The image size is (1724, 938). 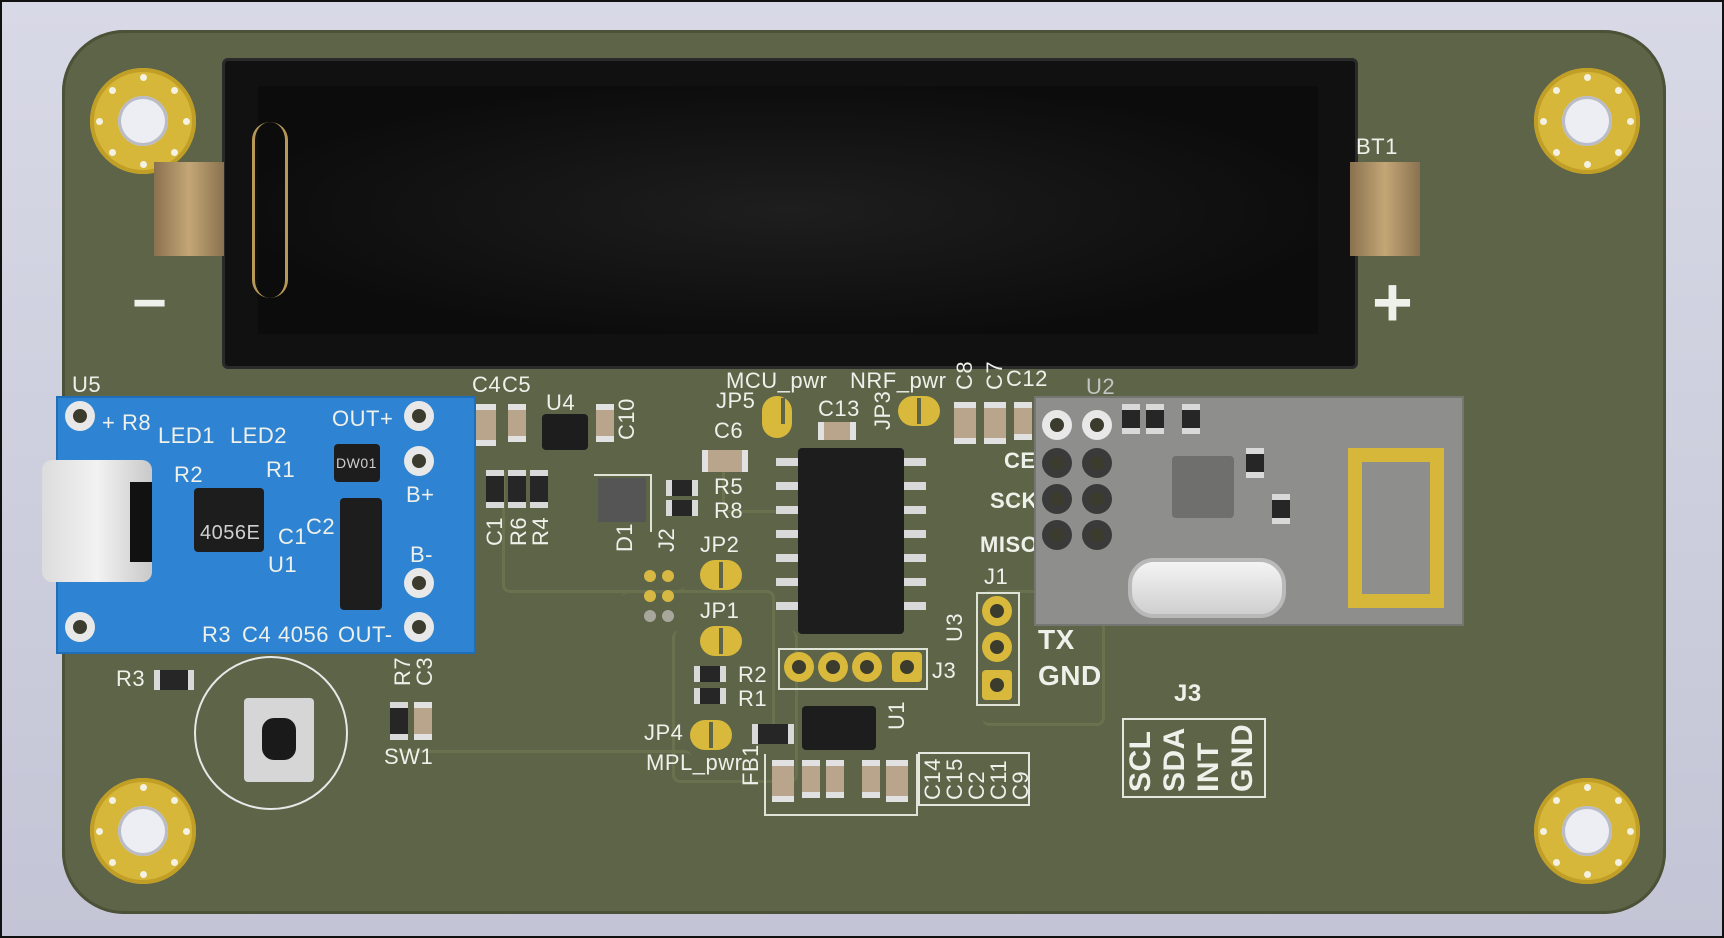 What do you see at coordinates (561, 402) in the screenshot?
I see `label-u4: U4` at bounding box center [561, 402].